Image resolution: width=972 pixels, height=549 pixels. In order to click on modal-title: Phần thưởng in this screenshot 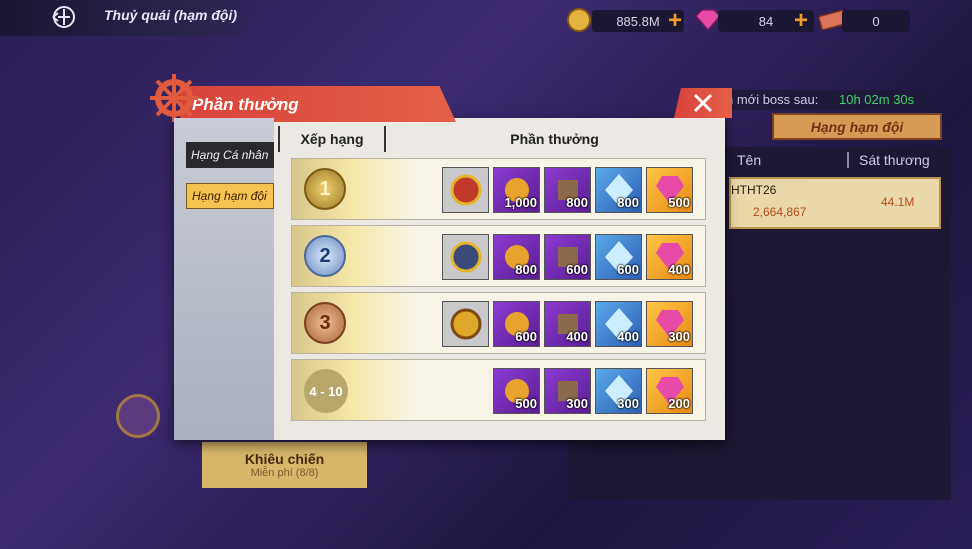, I will do `click(245, 104)`.